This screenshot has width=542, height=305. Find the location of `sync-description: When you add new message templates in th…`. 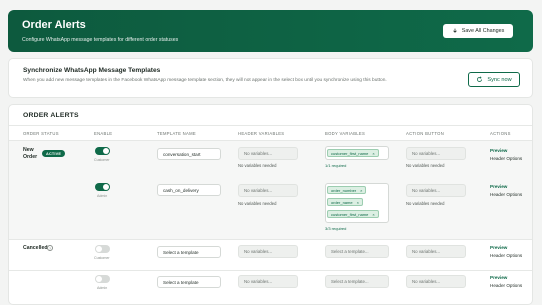

sync-description: When you add new message templates in th… is located at coordinates (205, 80).